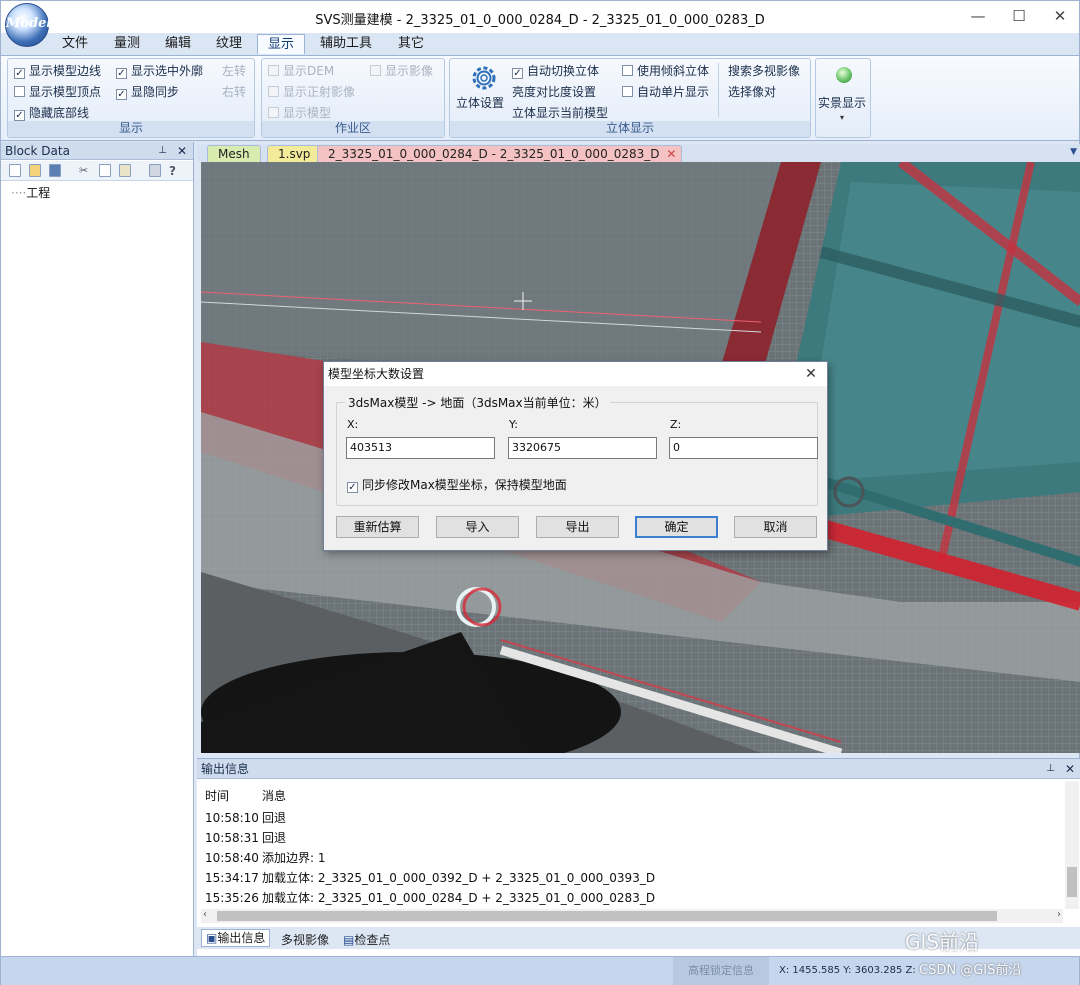 The image size is (1080, 985). Describe the element at coordinates (28, 25) in the screenshot. I see `app-logo: Model` at that location.